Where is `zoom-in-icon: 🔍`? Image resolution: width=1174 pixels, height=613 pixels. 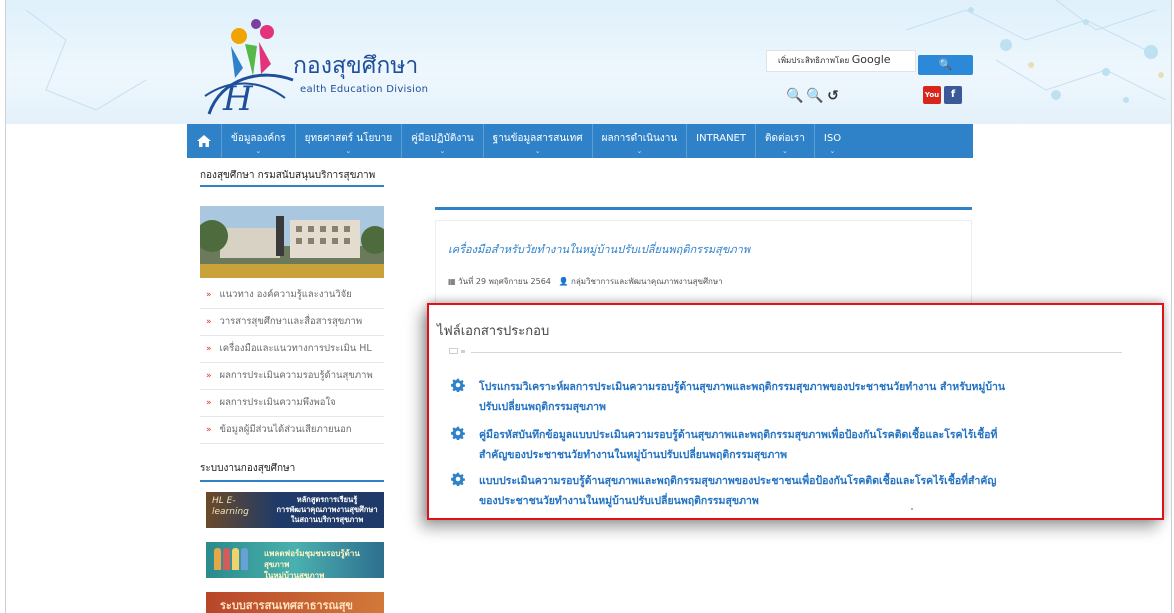 zoom-in-icon: 🔍 is located at coordinates (814, 96).